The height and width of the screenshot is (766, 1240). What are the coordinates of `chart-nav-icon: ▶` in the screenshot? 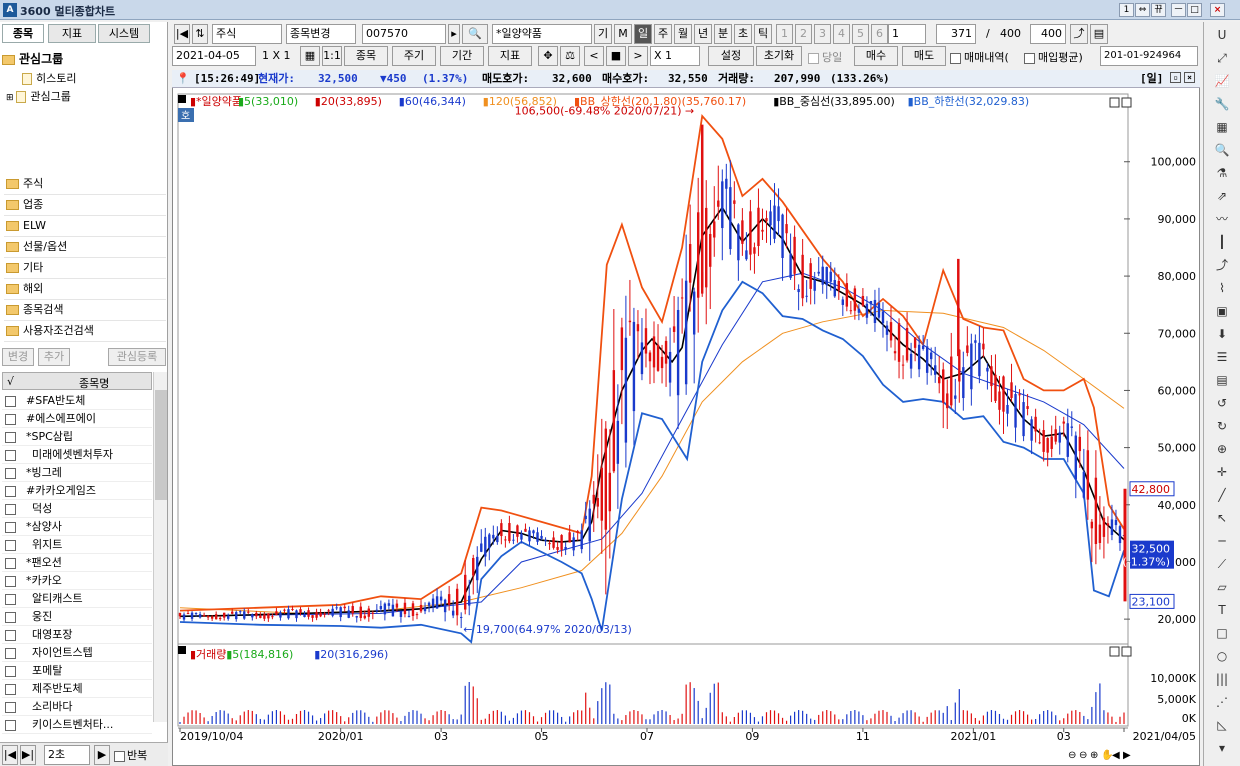 It's located at (1127, 755).